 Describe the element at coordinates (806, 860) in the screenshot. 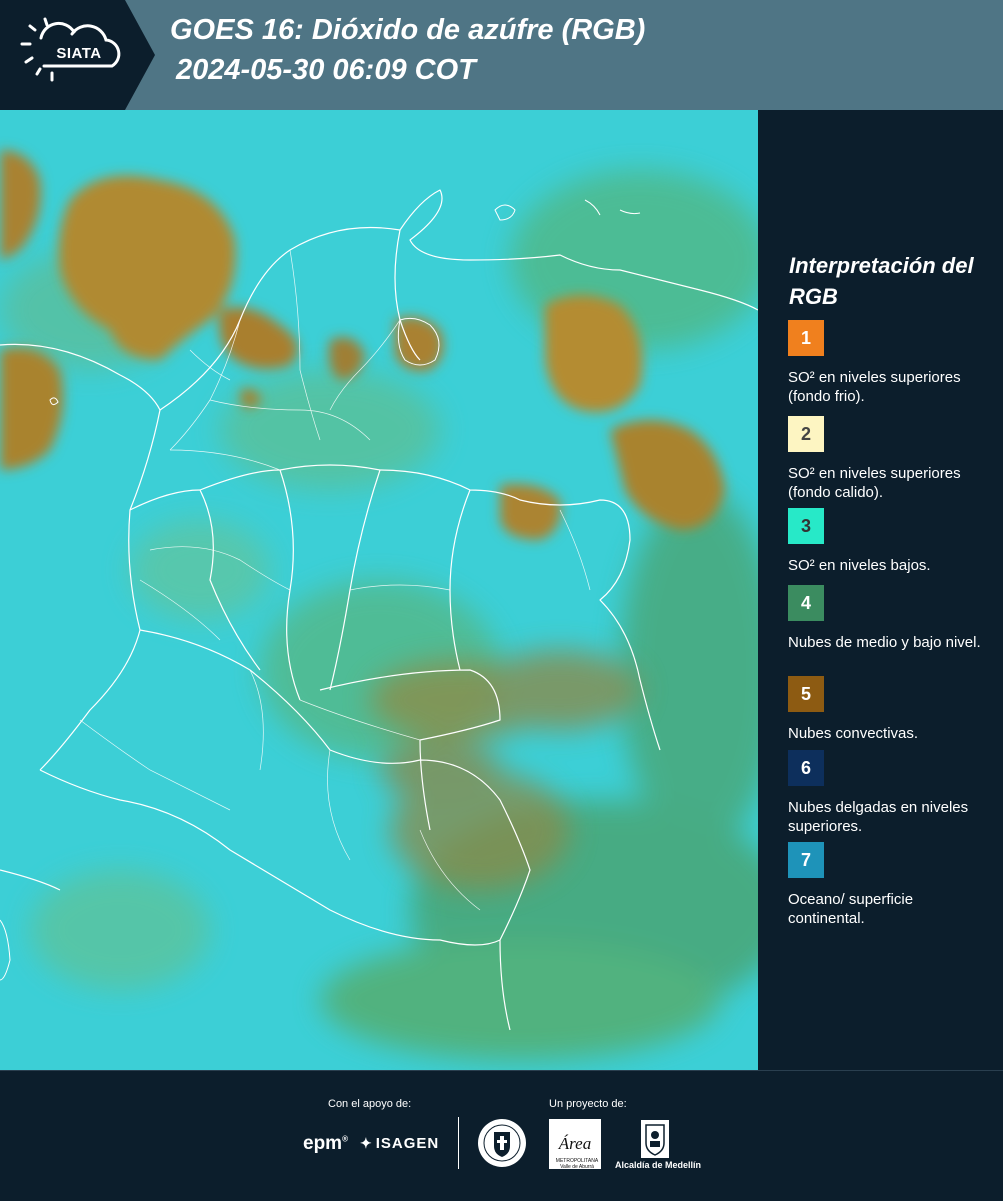

I see `legend-swatch-7: 7` at that location.